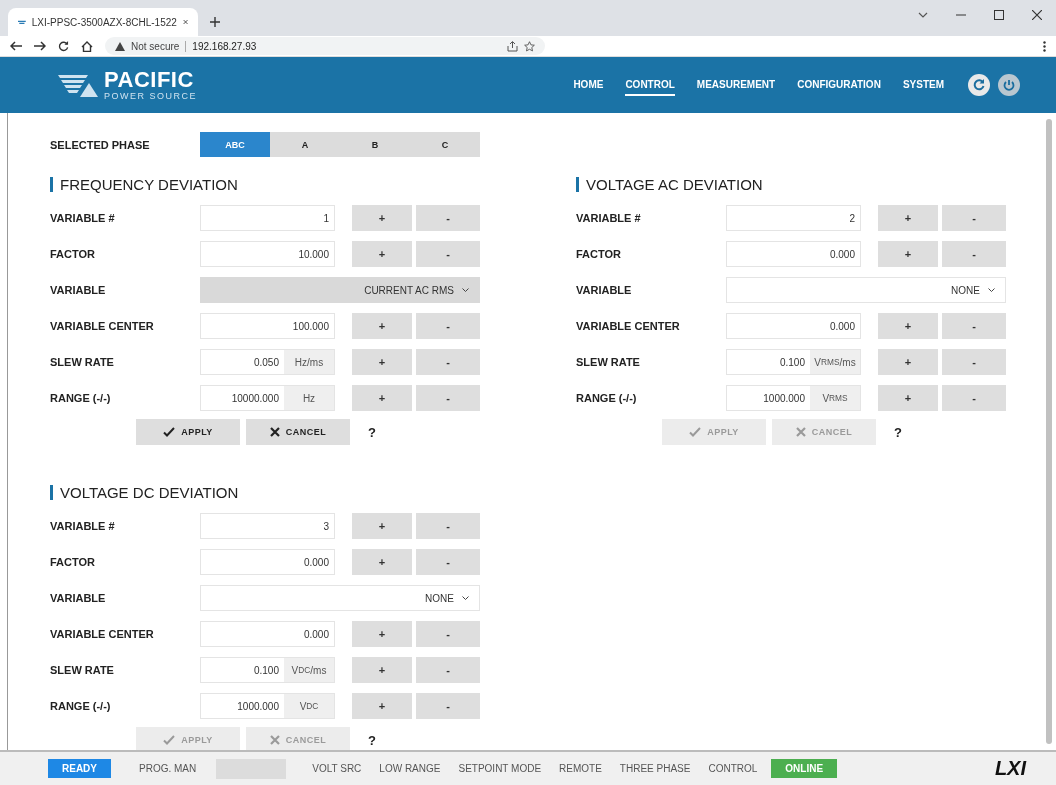 The width and height of the screenshot is (1056, 785). I want to click on new-tab-icon, so click(215, 22).